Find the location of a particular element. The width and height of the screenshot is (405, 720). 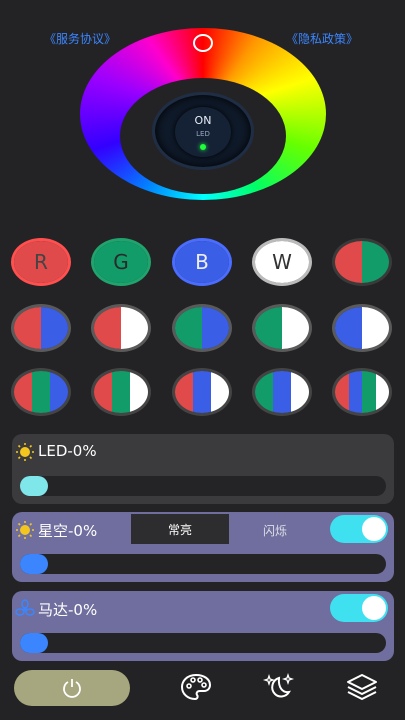

led-panel: LED-0% is located at coordinates (203, 469).